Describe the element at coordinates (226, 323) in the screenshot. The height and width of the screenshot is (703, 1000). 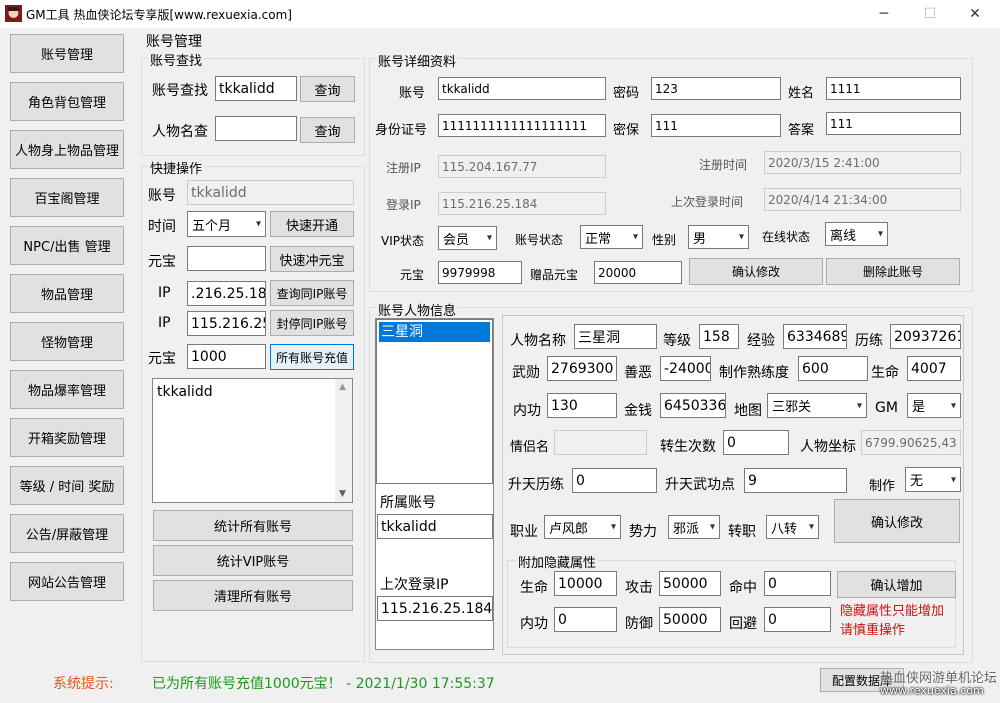
I see `ip2-input: 115.216.25.` at that location.